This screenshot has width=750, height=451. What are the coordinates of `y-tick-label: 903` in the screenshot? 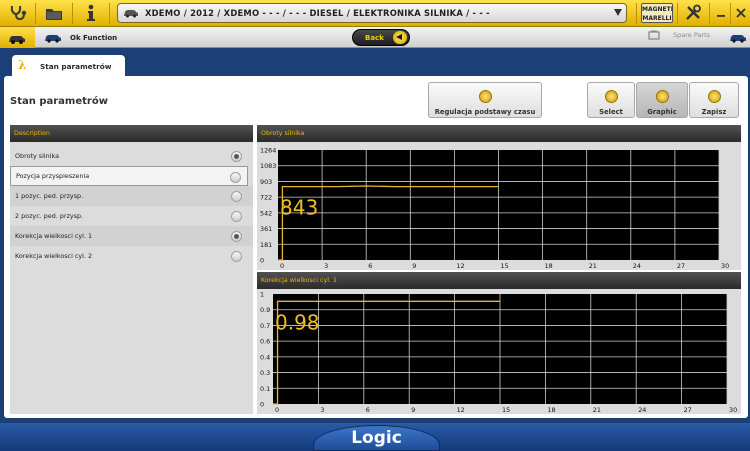 It's located at (266, 182).